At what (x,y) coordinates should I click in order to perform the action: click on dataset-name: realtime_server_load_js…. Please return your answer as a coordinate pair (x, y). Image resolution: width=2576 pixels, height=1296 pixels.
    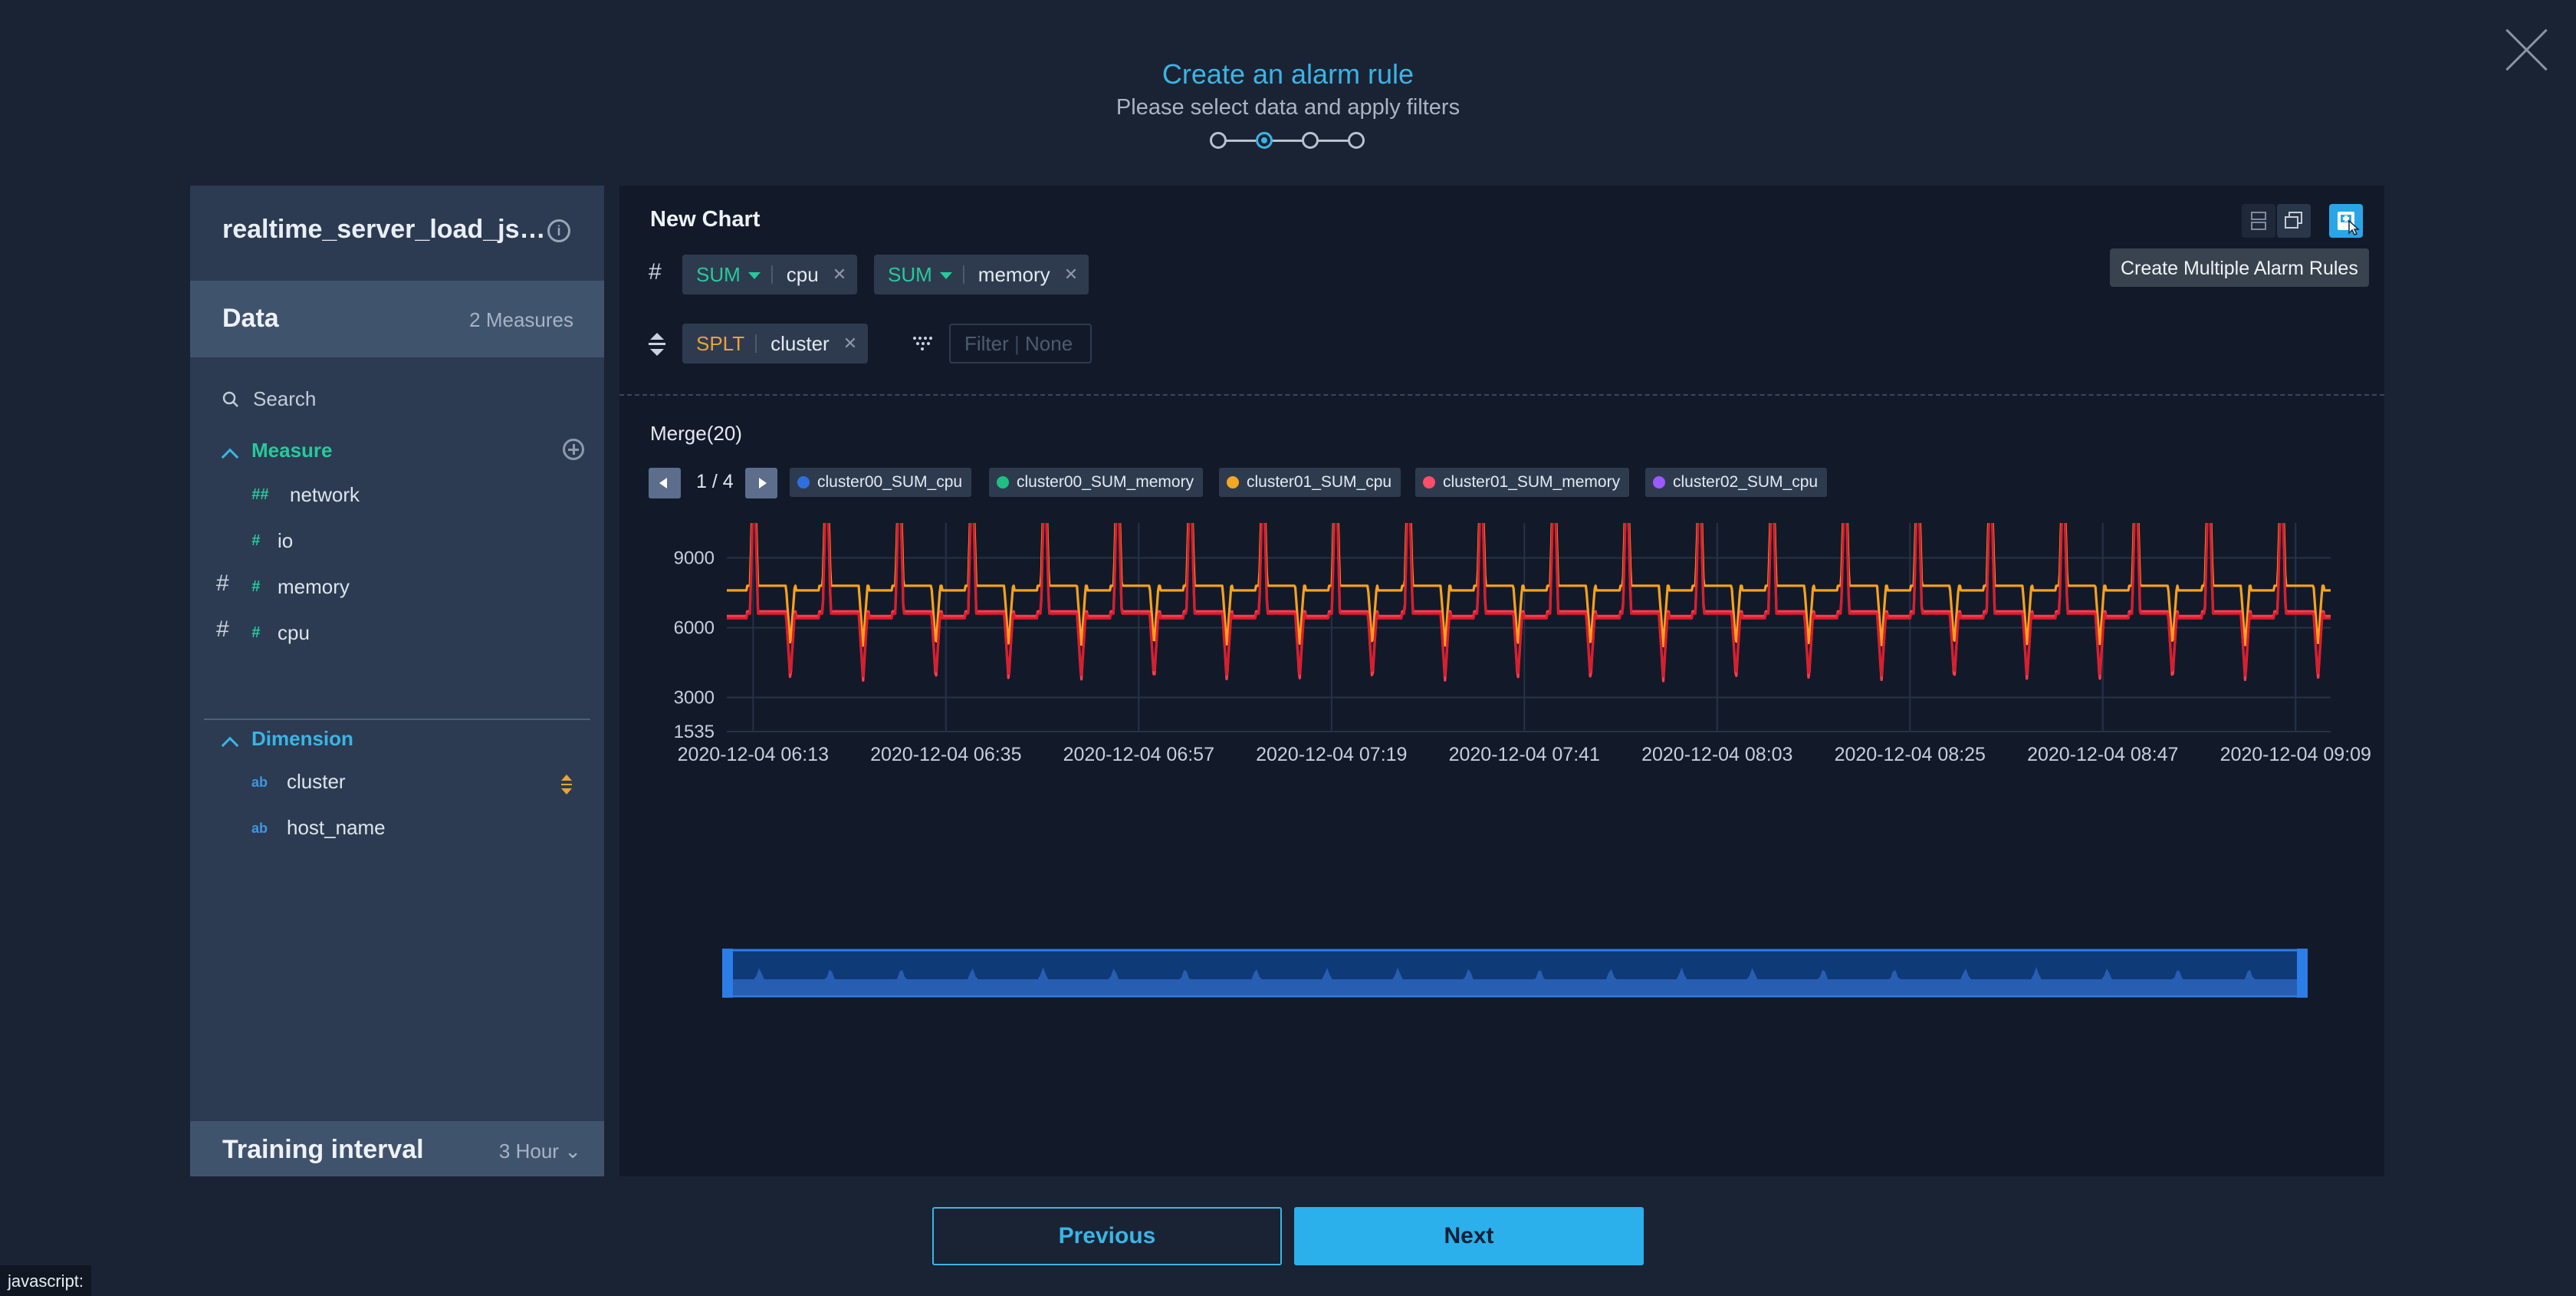
    Looking at the image, I should click on (383, 230).